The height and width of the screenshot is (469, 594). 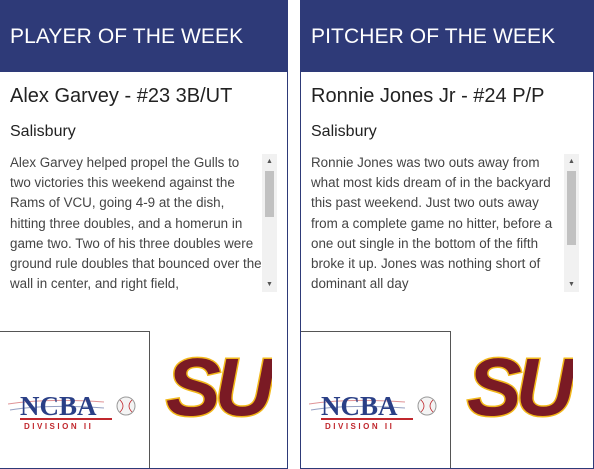 What do you see at coordinates (121, 96) in the screenshot?
I see `player-name: Alex Garvey - #23 3B/UT` at bounding box center [121, 96].